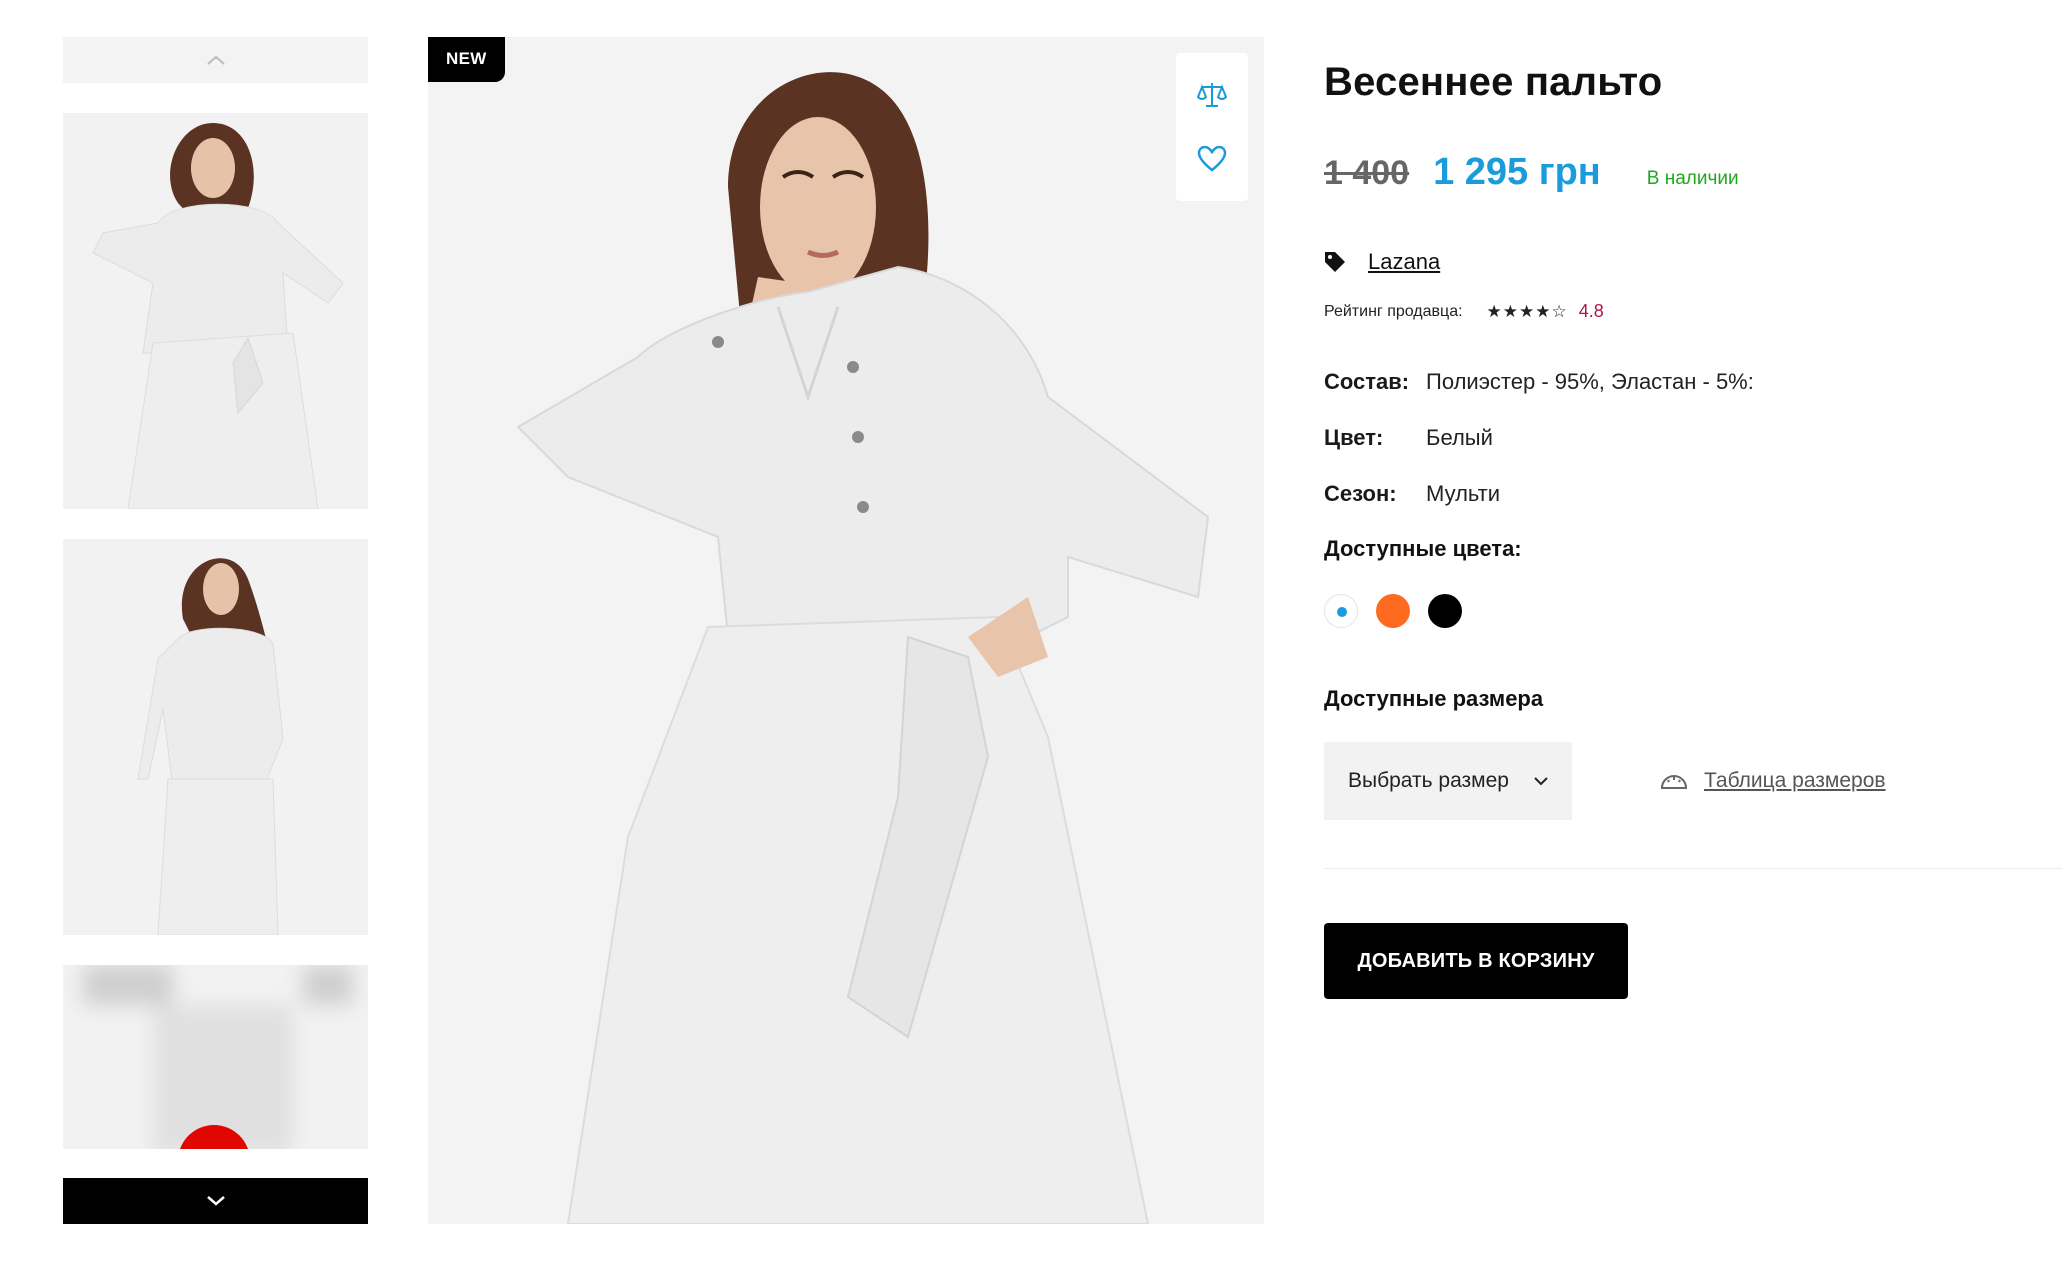  I want to click on model-back-image, so click(215, 737).